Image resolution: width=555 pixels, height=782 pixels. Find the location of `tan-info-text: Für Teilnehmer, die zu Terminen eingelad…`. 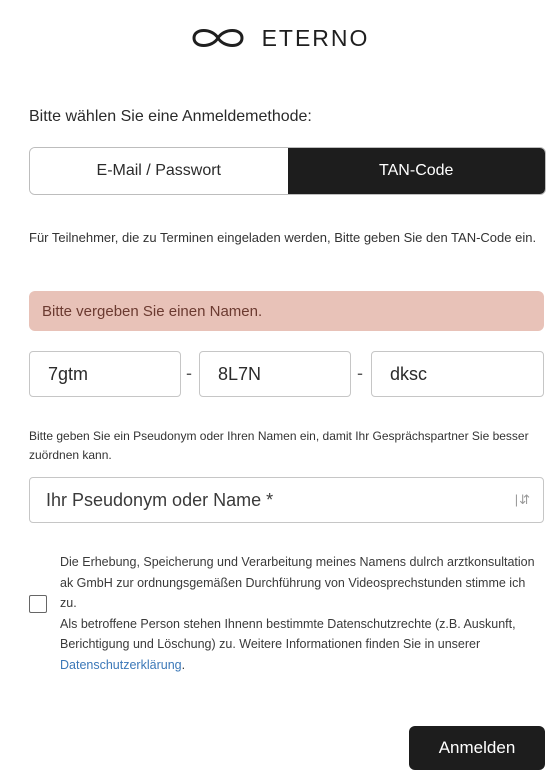

tan-info-text: Für Teilnehmer, die zu Terminen eingelad… is located at coordinates (283, 237).